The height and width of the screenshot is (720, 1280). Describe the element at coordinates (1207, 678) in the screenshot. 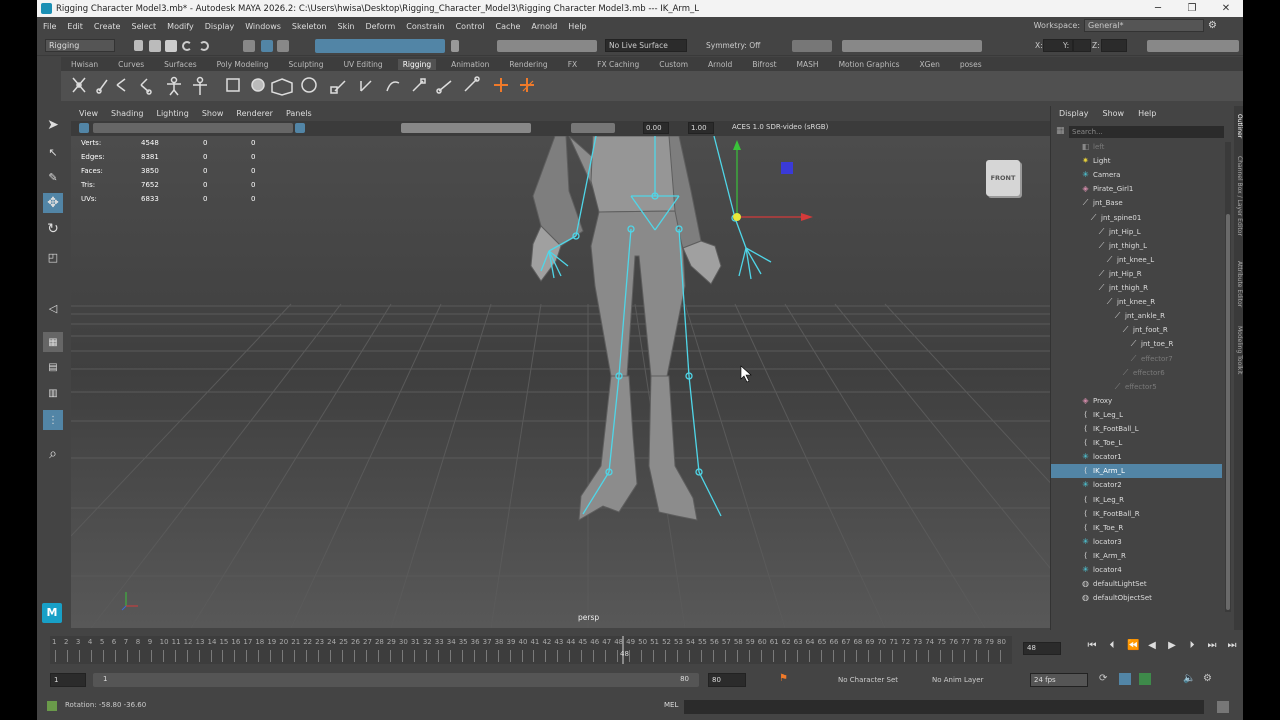

I see `preferences-icon: ⚙` at that location.